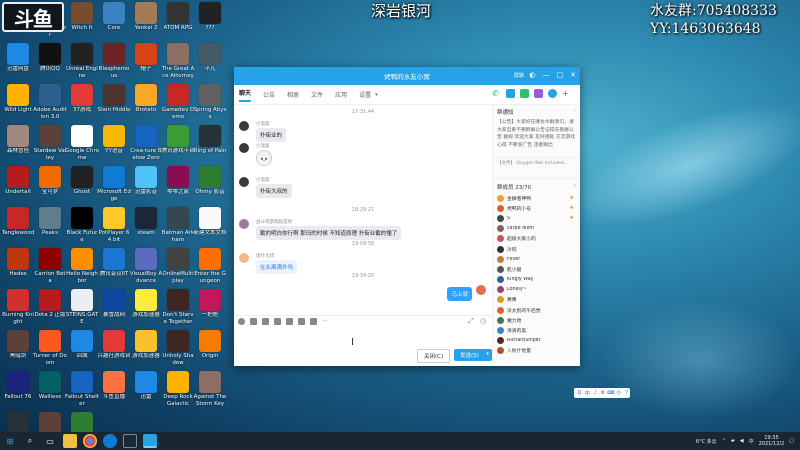 The height and width of the screenshot is (450, 800). Describe the element at coordinates (313, 321) in the screenshot. I see `mic-icon` at that location.